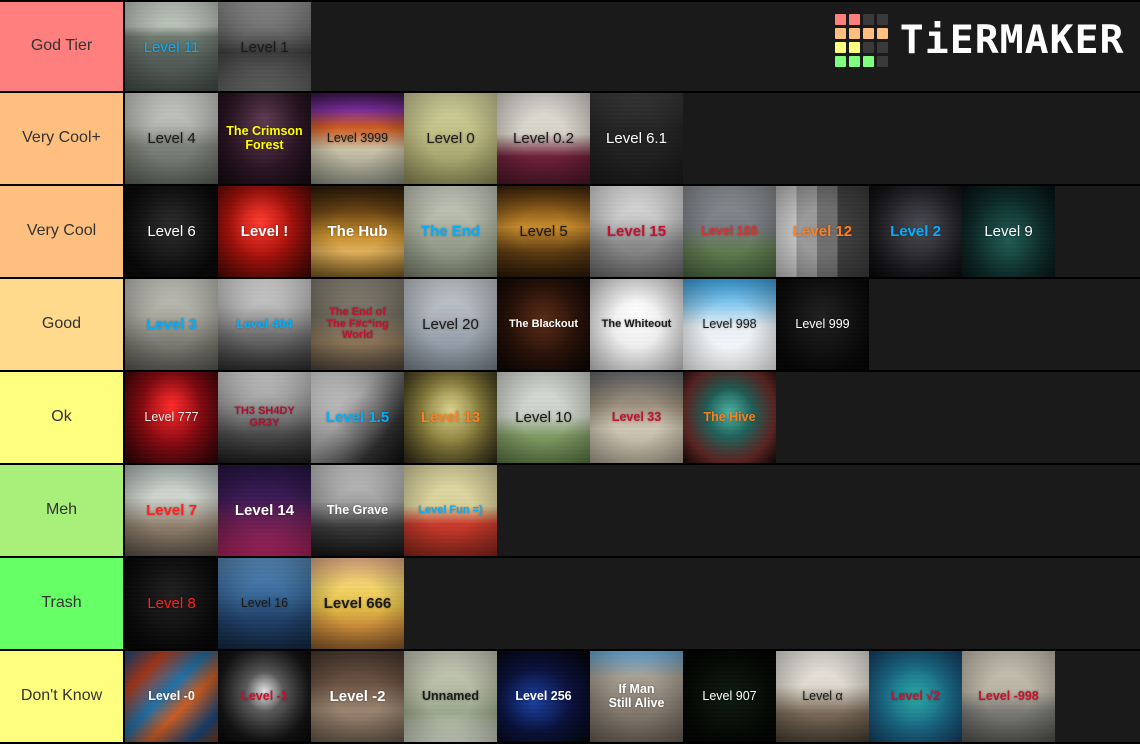  I want to click on tier-item: The End, so click(450, 231).